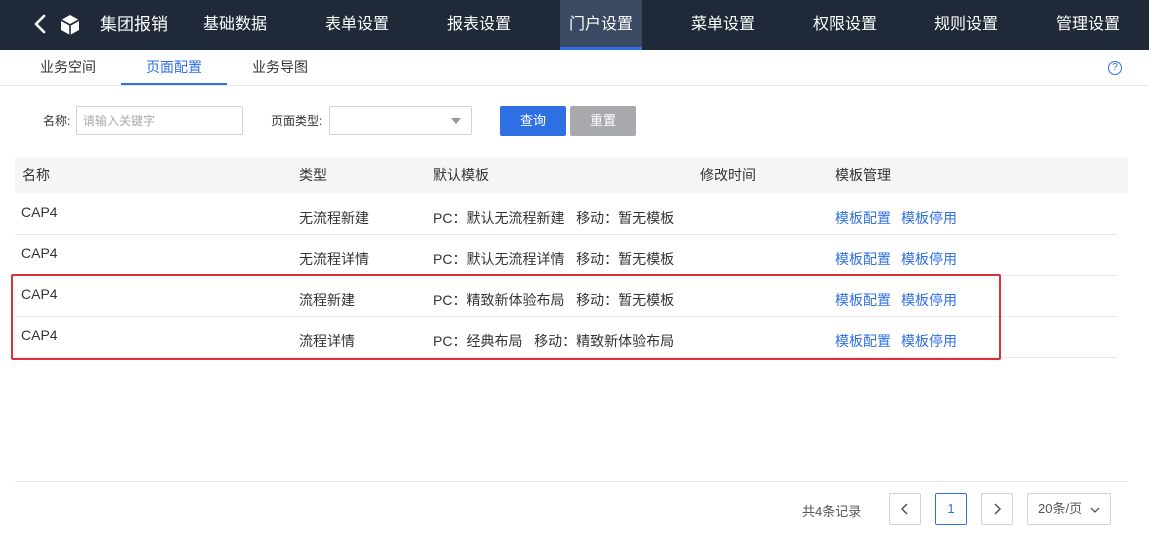 The image size is (1149, 536). What do you see at coordinates (41, 25) in the screenshot?
I see `back-arrow-icon` at bounding box center [41, 25].